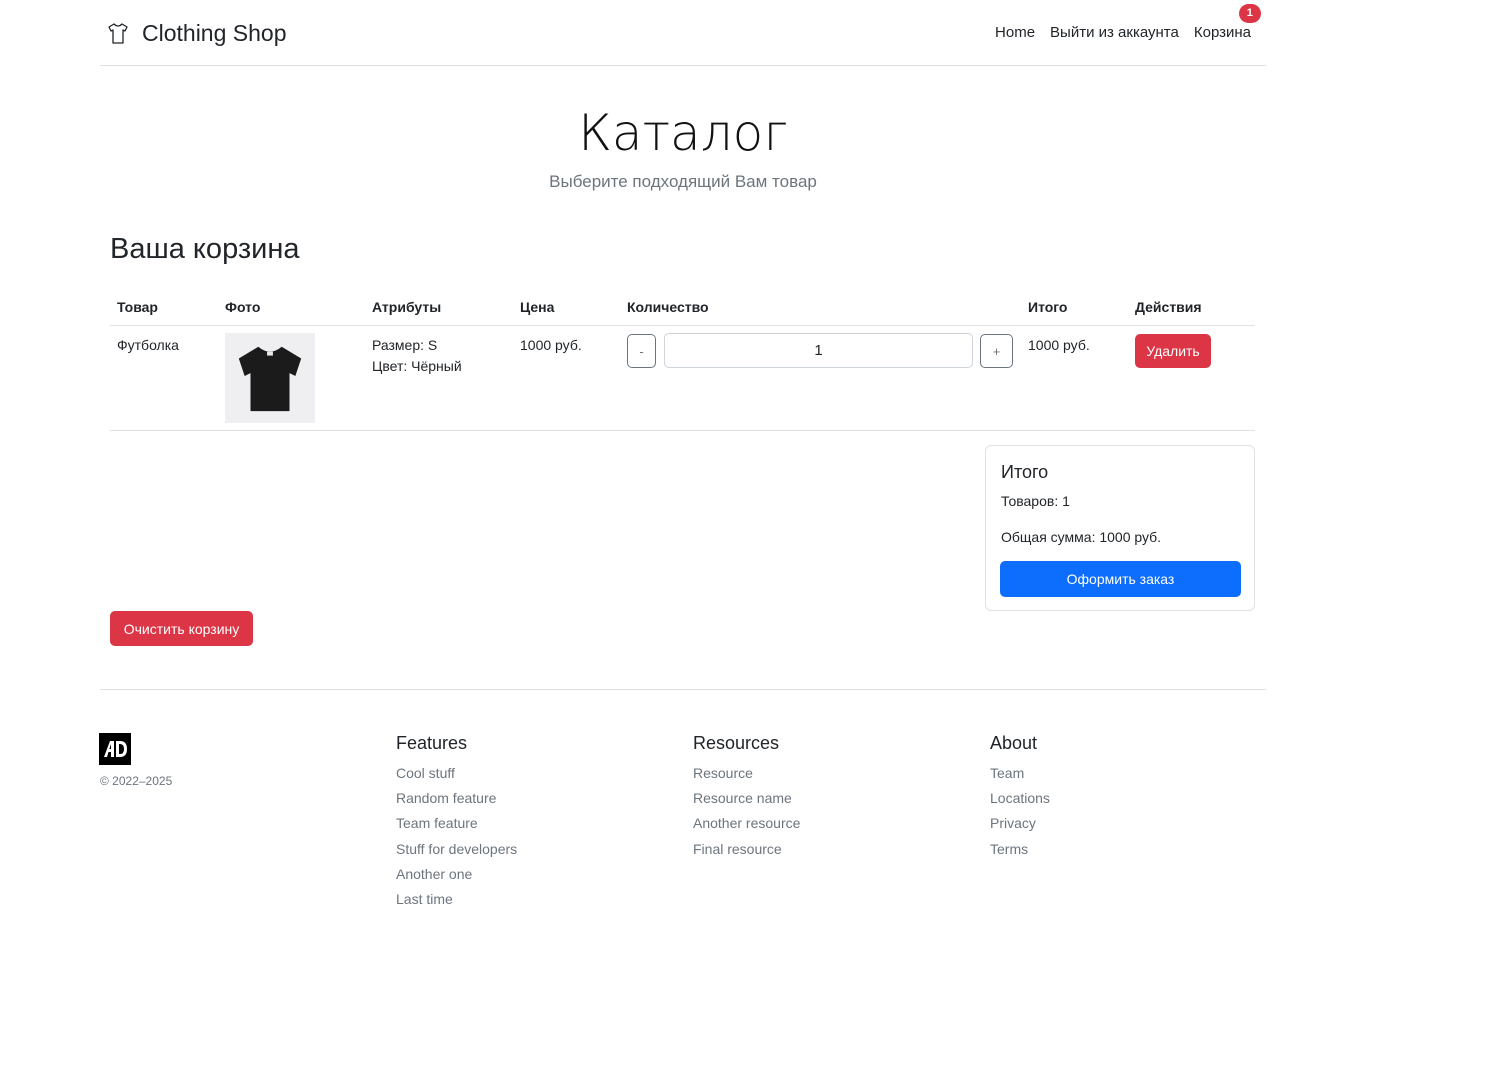 This screenshot has height=1090, width=1500. What do you see at coordinates (456, 902) in the screenshot?
I see `footer-link: Last time` at bounding box center [456, 902].